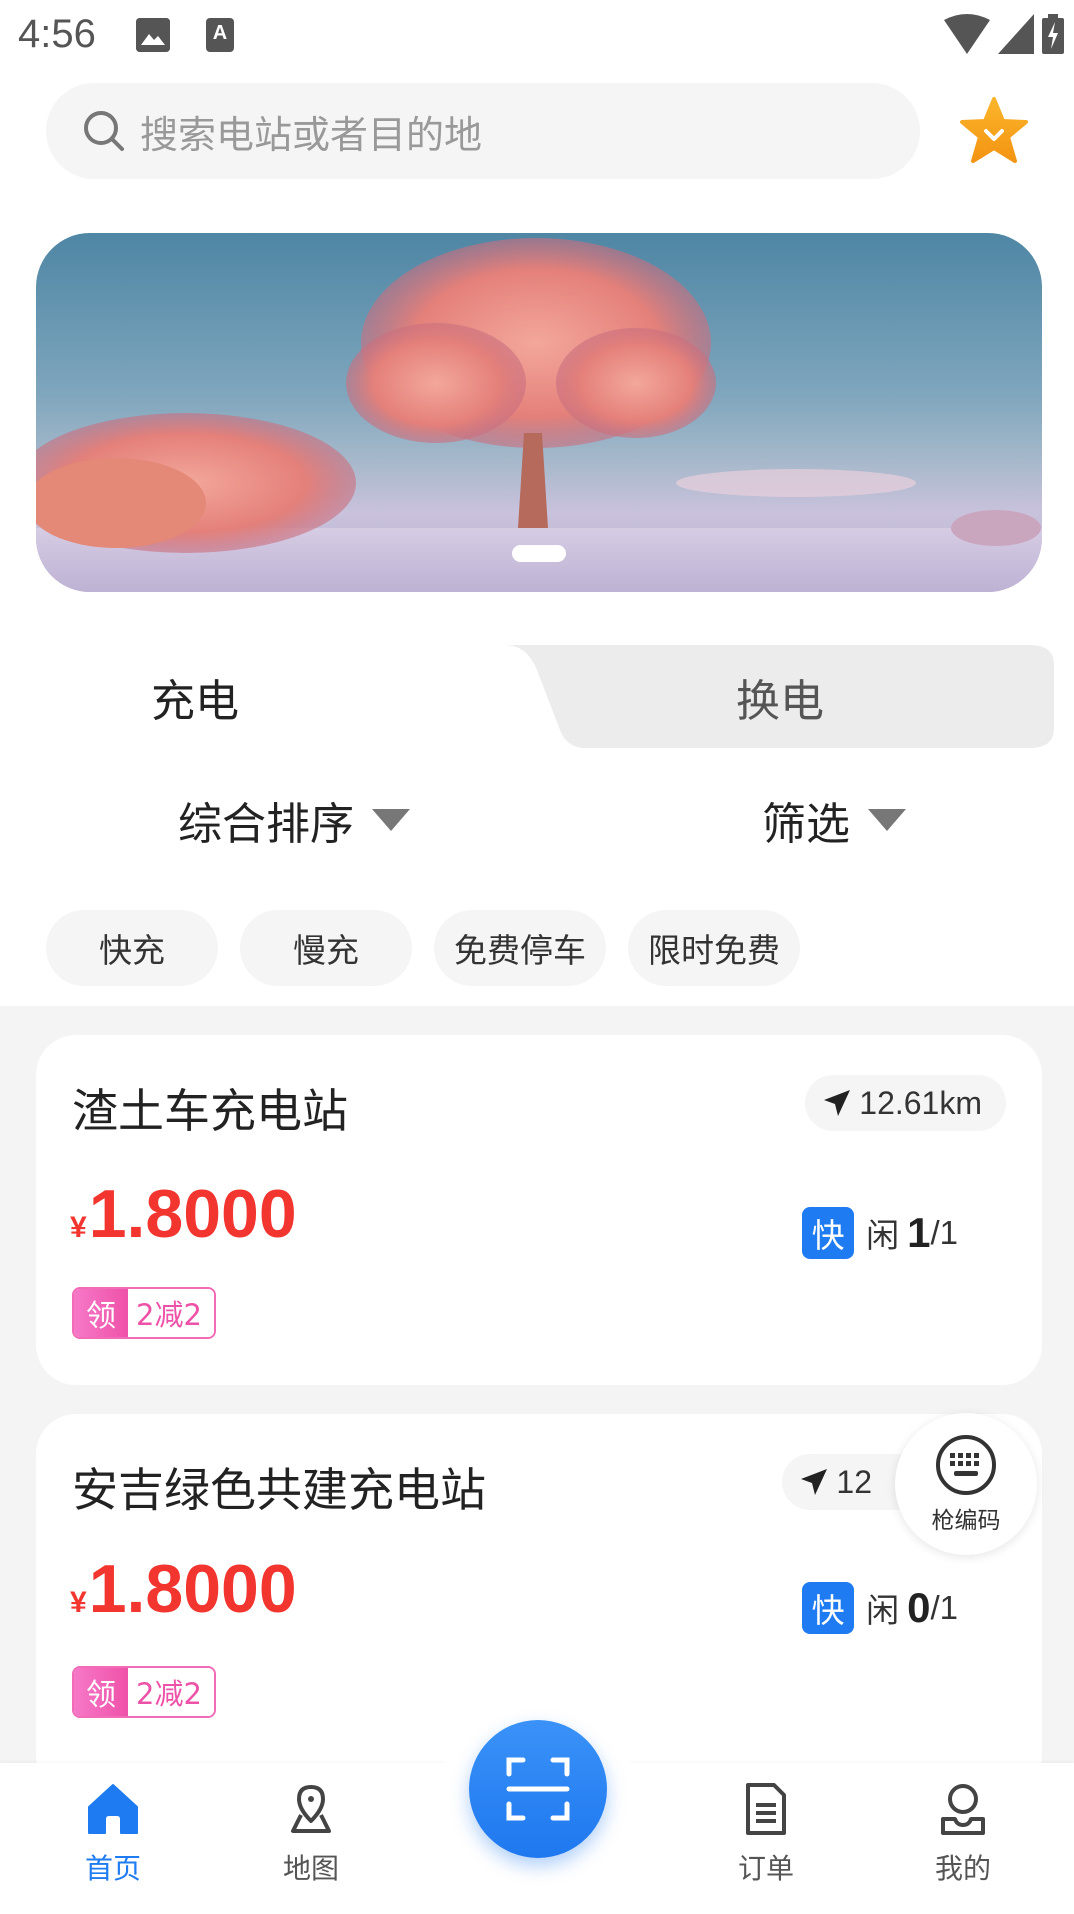 The height and width of the screenshot is (1914, 1074). I want to click on station-name: 安吉绿色共建充电站, so click(279, 1490).